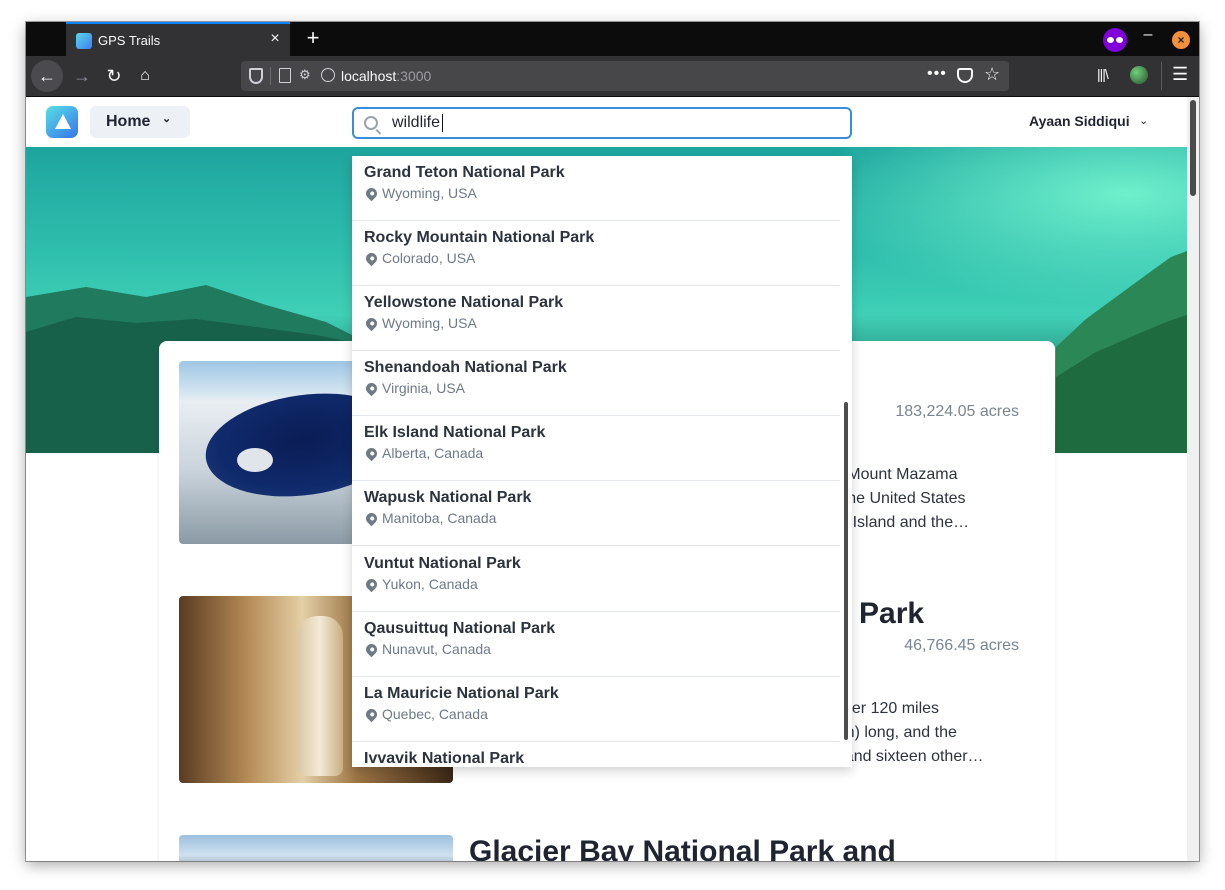  Describe the element at coordinates (1148, 35) in the screenshot. I see `minimize-button: –` at that location.